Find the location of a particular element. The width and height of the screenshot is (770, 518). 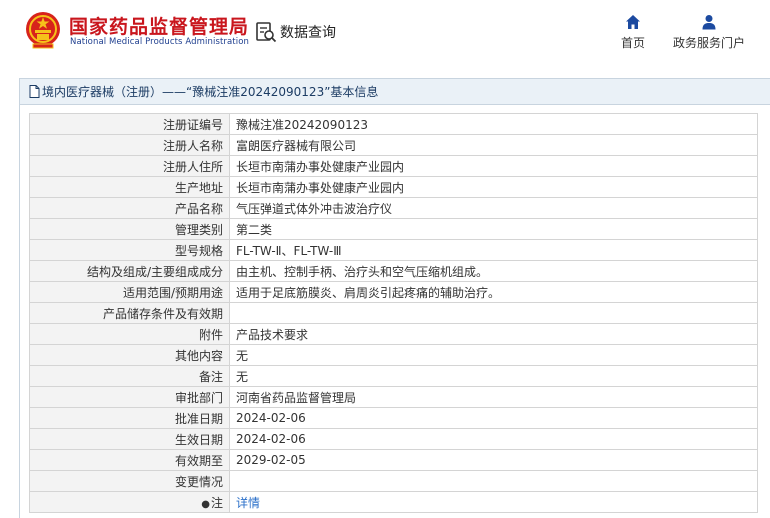

table-row: 注册人名称 富朗医疗器械有限公司 is located at coordinates (393, 145).